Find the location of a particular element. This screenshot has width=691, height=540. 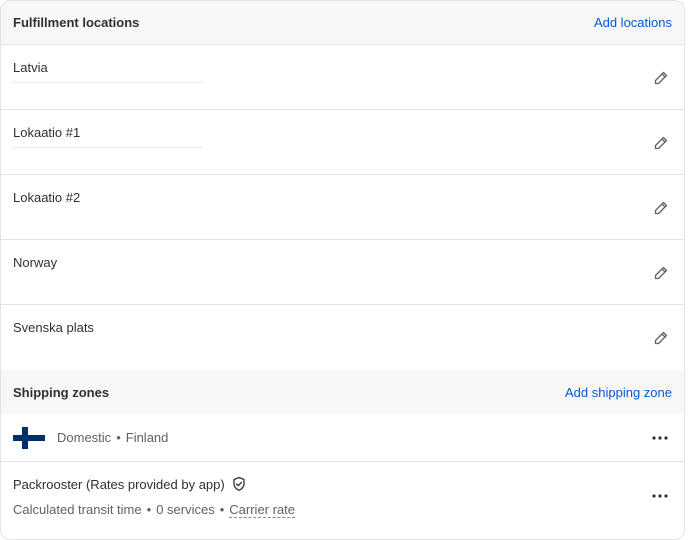

location-name: Lokaatio #1 is located at coordinates (47, 132).